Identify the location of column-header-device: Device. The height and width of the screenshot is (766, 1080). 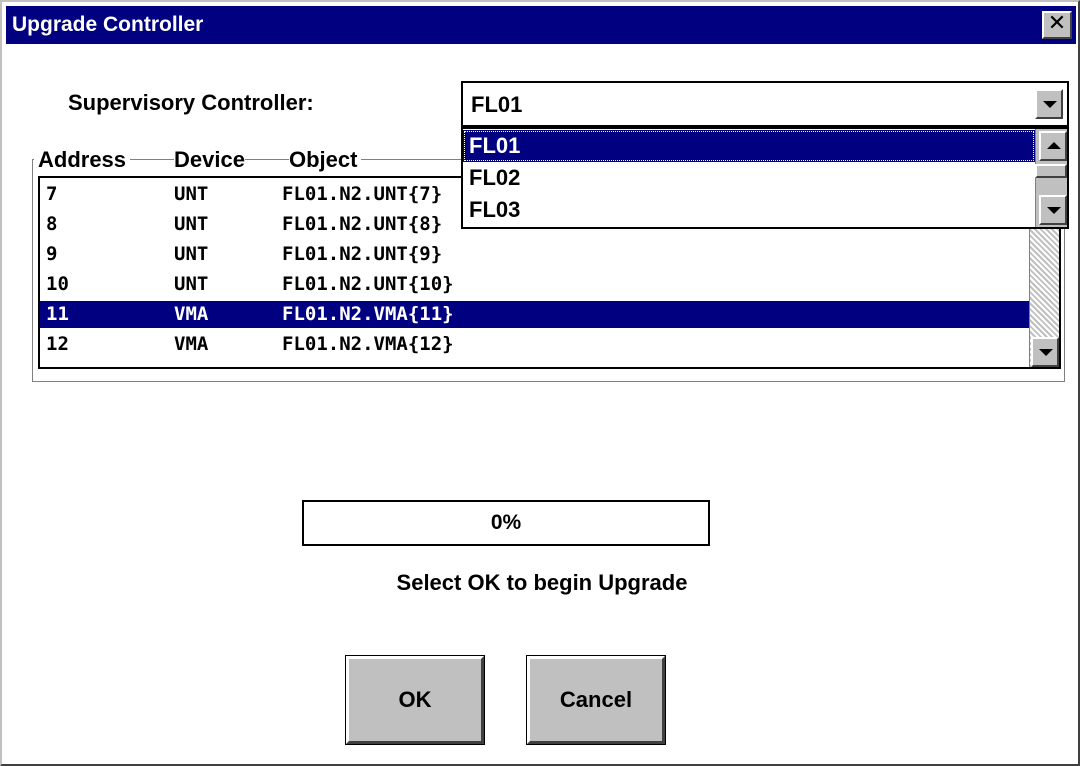
(209, 160).